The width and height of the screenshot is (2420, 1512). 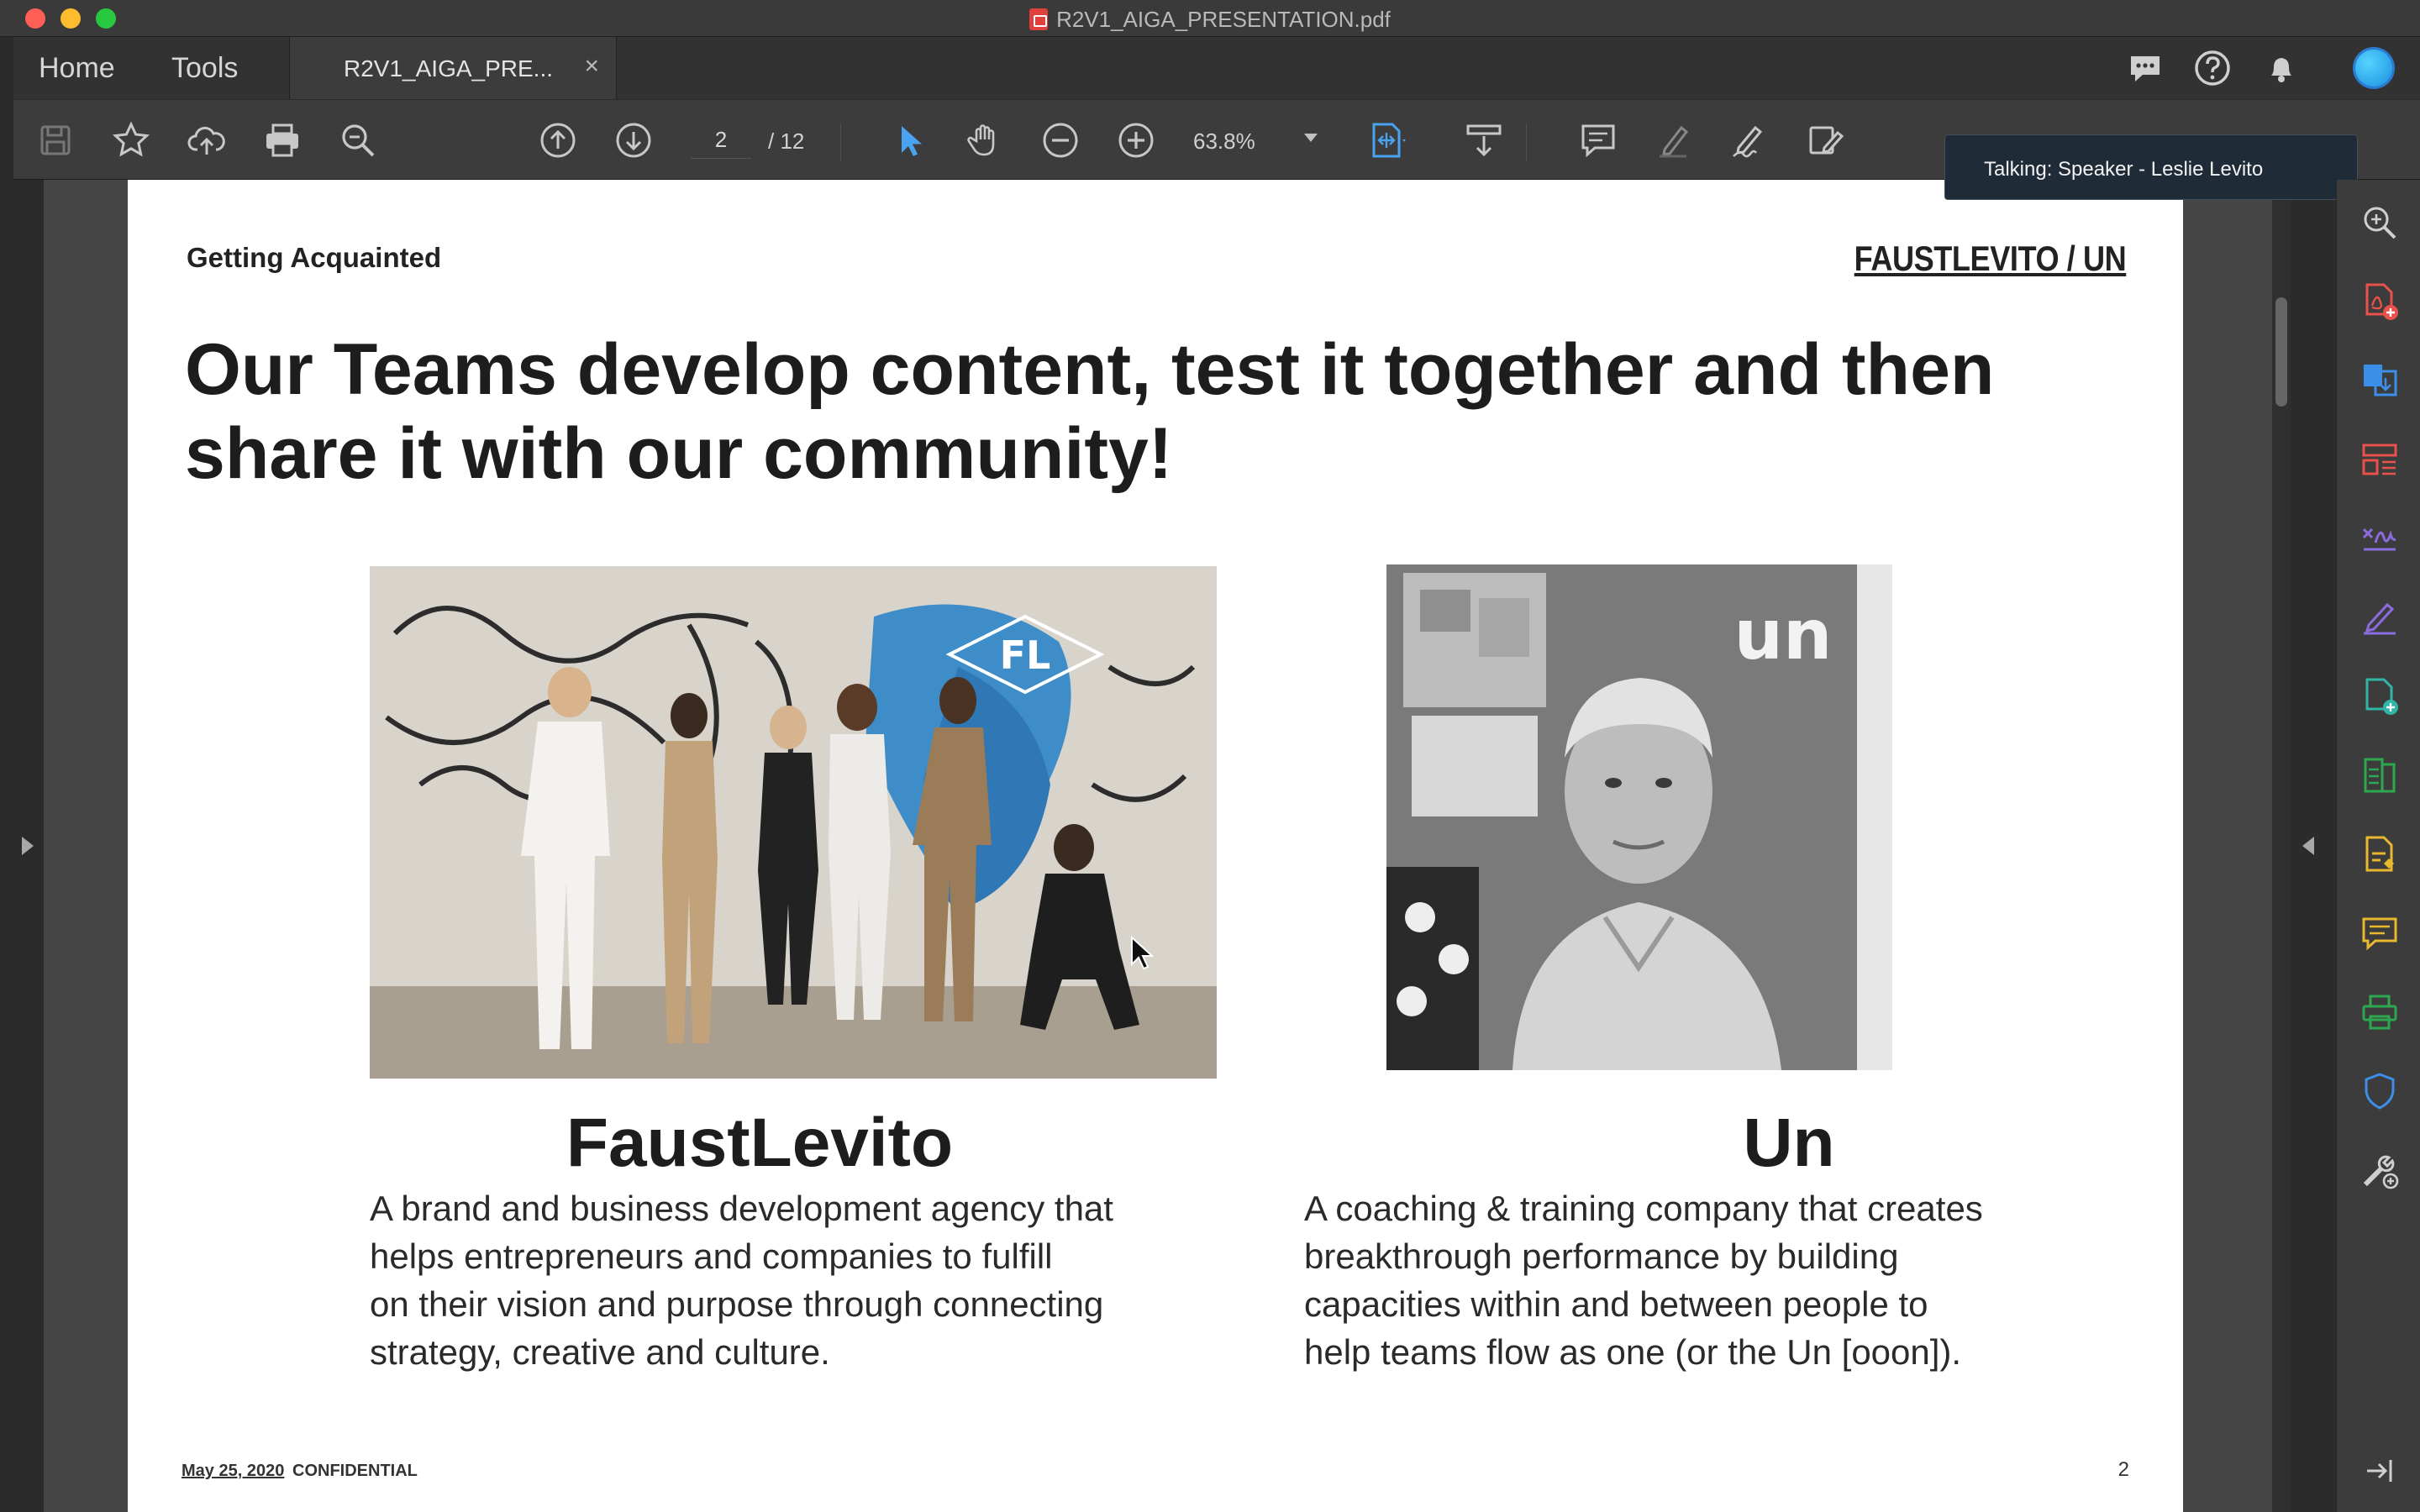 I want to click on add-file-icon, so click(x=2380, y=696).